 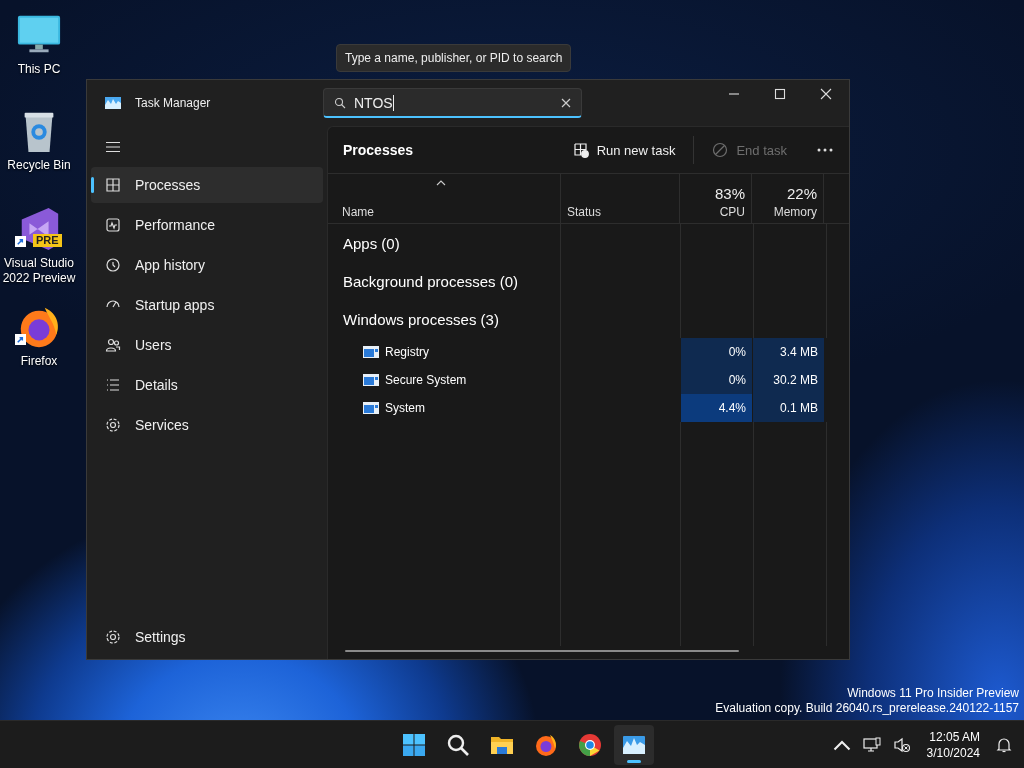 What do you see at coordinates (207, 185) in the screenshot?
I see `sidebar-item: Processes` at bounding box center [207, 185].